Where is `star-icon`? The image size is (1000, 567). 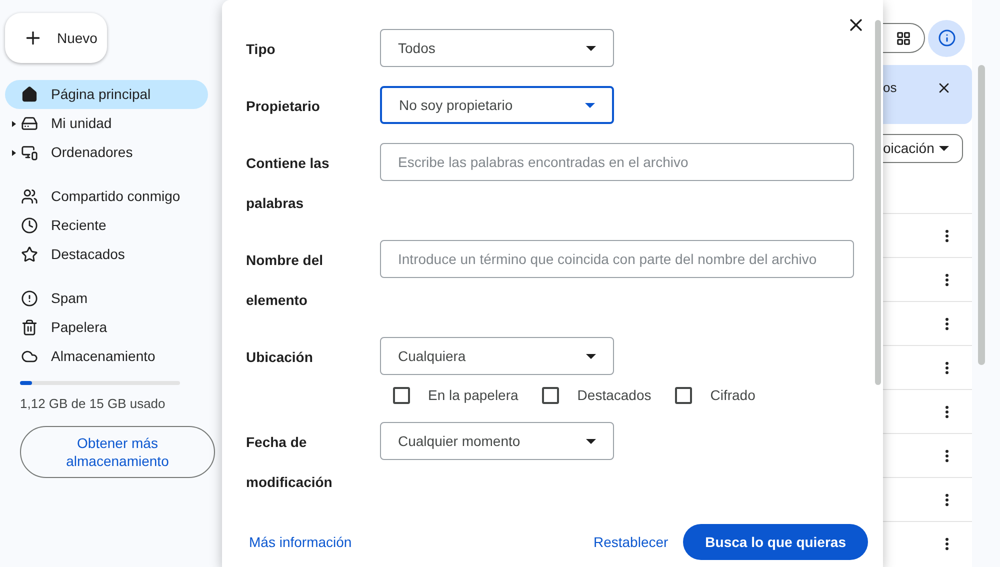 star-icon is located at coordinates (29, 254).